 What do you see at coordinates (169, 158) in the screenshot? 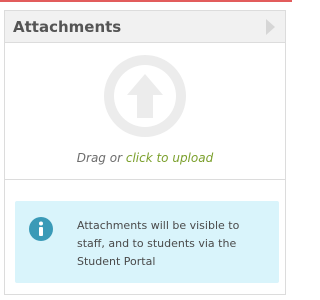
I see `click-to-upload-link: click to upload` at bounding box center [169, 158].